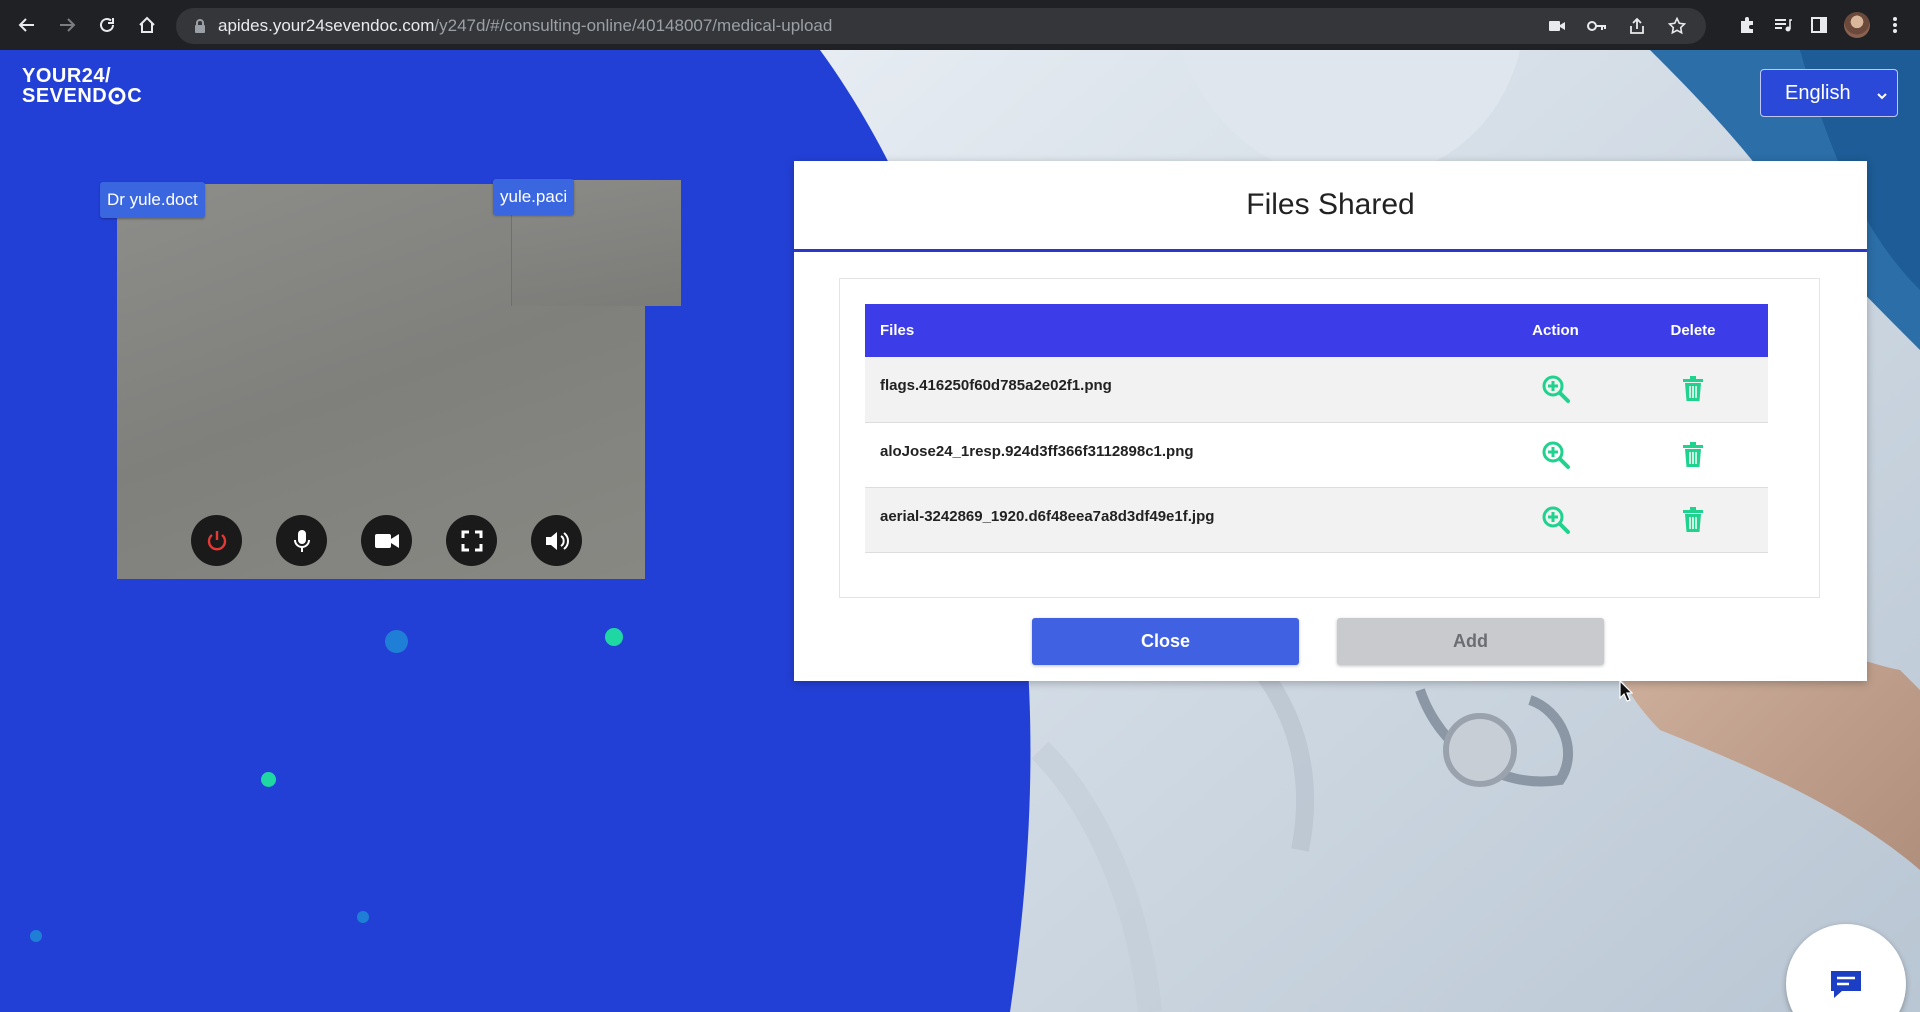  I want to click on brand-logo: YOUR24/ SEVEND C, so click(82, 86).